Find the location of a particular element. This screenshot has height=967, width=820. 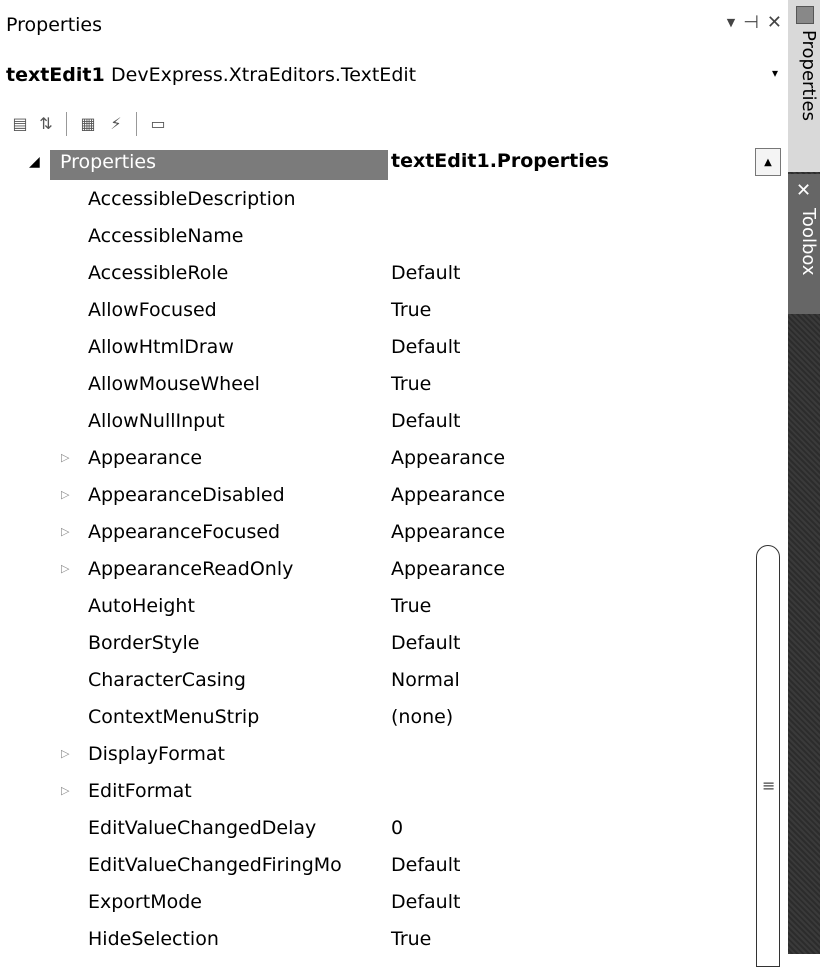

property-row: HideSelection True is located at coordinates (375, 940).